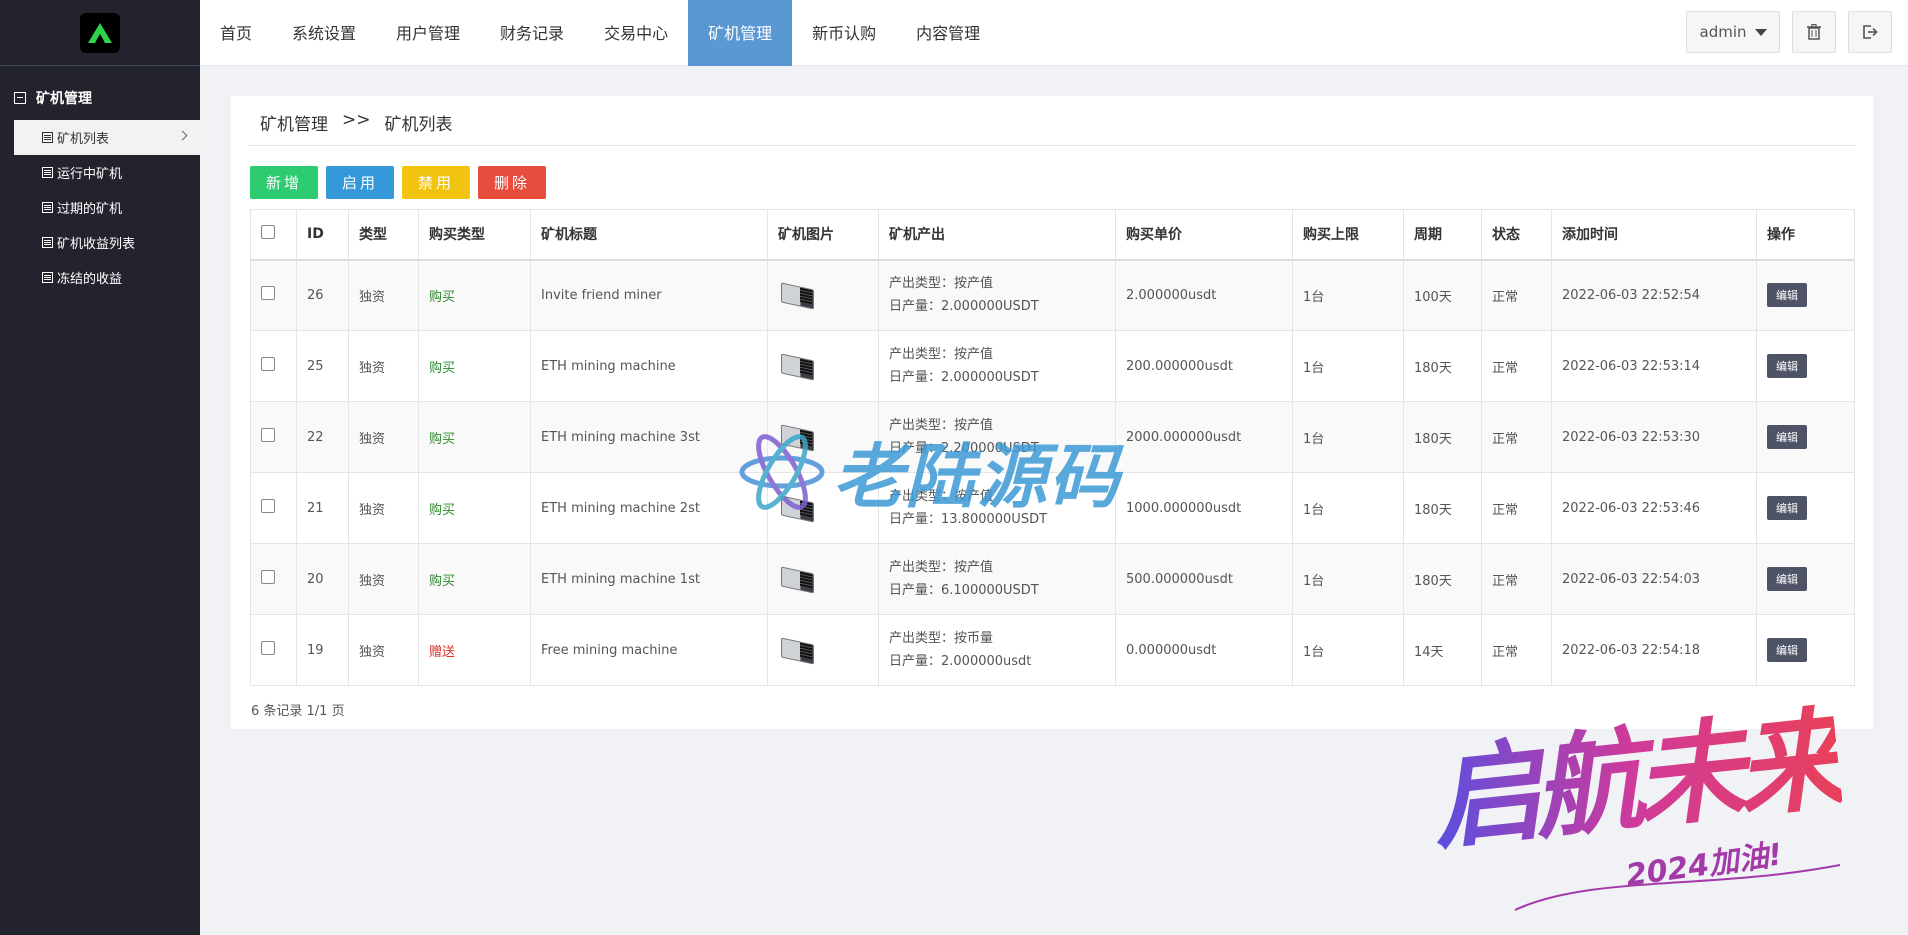  I want to click on col-header-cycle: 周期, so click(1442, 235).